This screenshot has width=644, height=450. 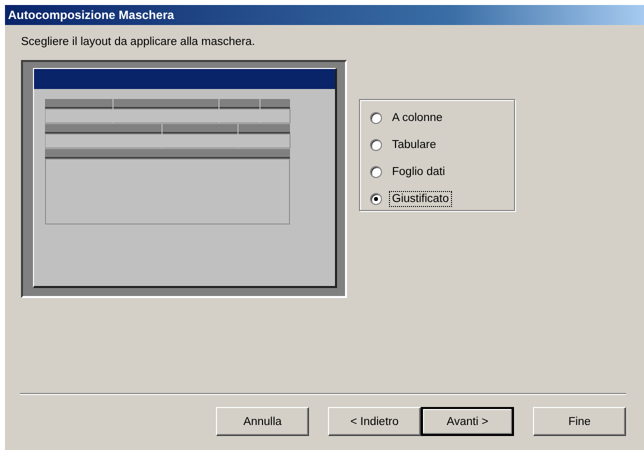 I want to click on window-title: Autocomposizione Maschera, so click(x=91, y=15).